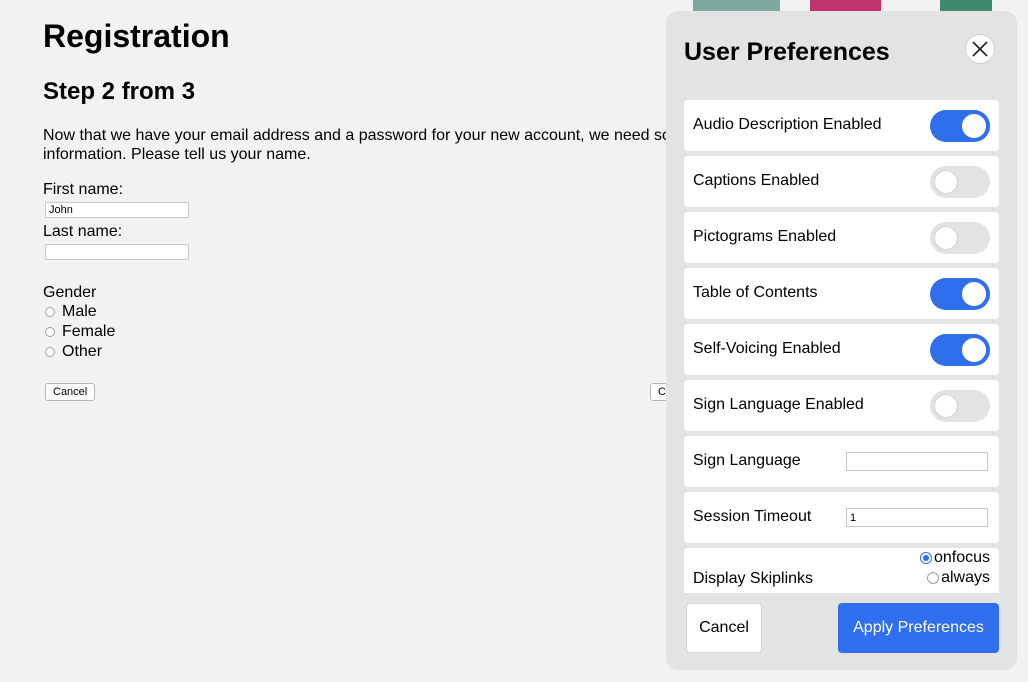 This screenshot has width=1028, height=682. Describe the element at coordinates (765, 236) in the screenshot. I see `pref-label: Pictograms Enabled` at that location.